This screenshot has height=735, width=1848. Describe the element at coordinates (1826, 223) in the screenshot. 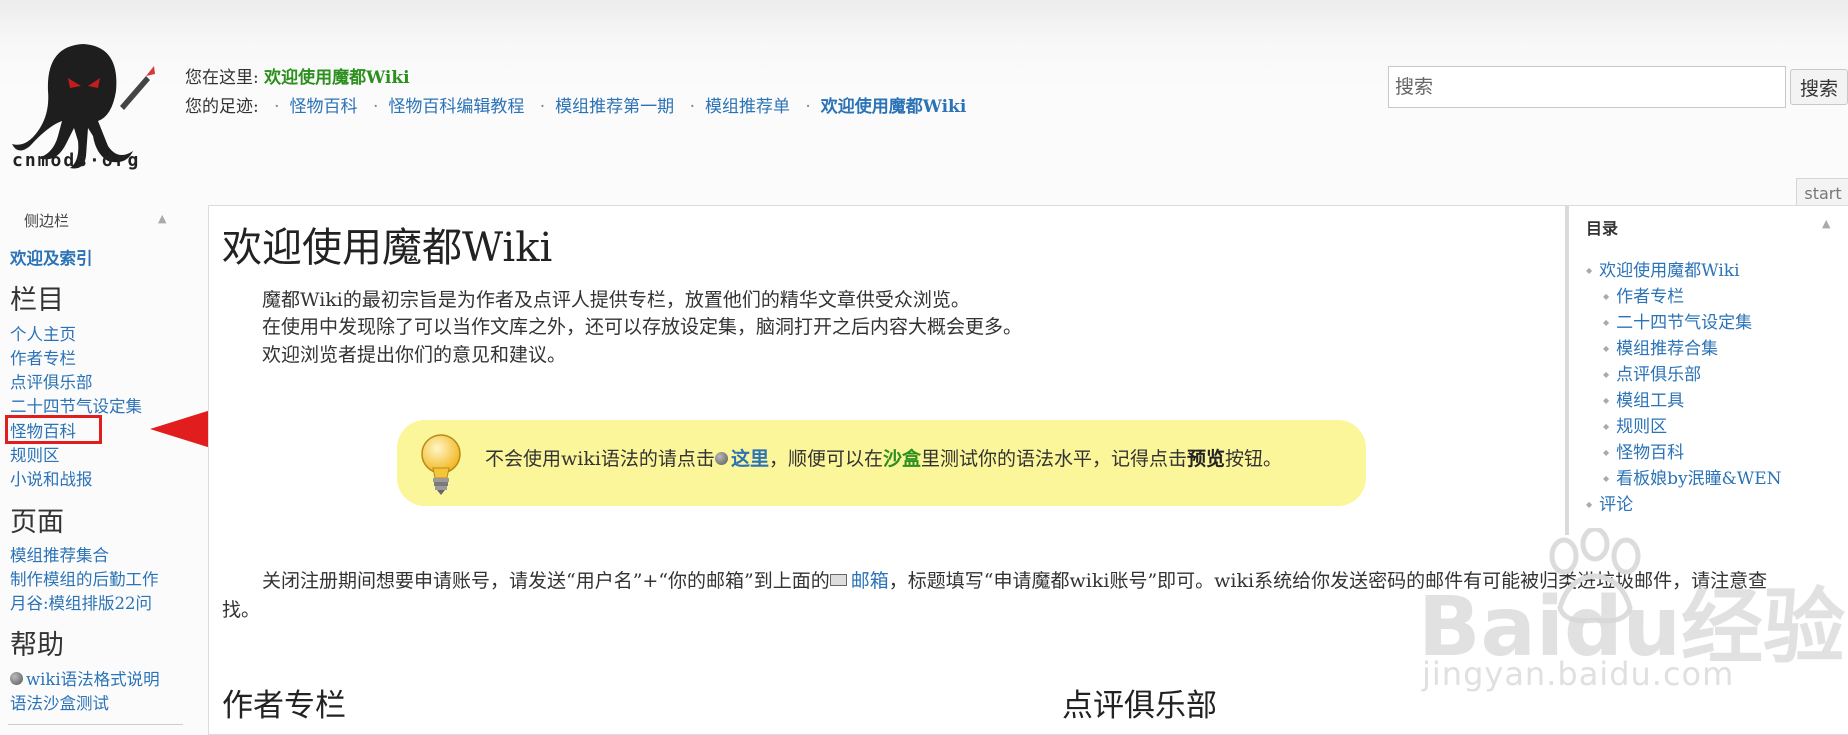

I see `toc-collapse-icon: ▲` at that location.